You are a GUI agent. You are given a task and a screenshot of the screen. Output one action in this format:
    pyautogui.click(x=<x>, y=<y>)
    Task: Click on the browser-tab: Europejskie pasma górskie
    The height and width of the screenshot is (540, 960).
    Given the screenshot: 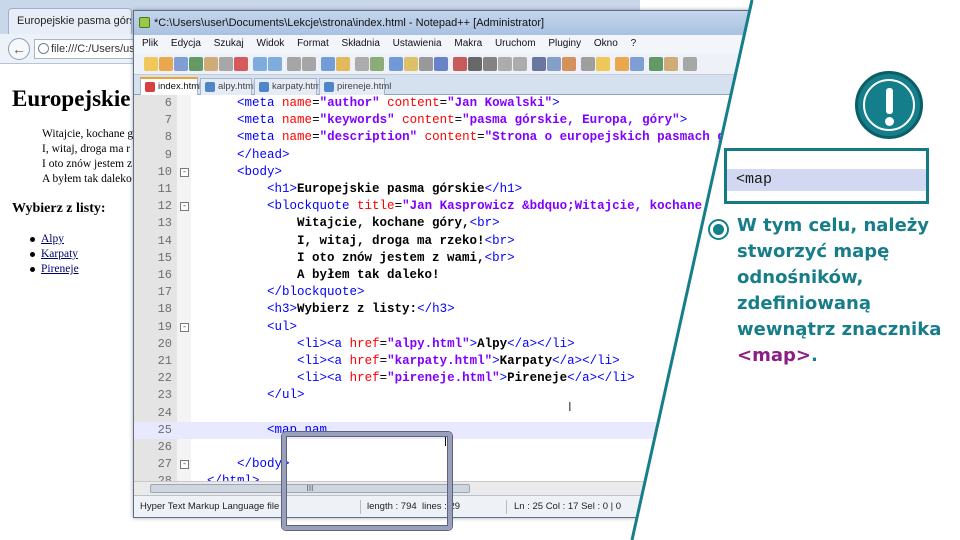 What is the action you would take?
    pyautogui.click(x=70, y=21)
    